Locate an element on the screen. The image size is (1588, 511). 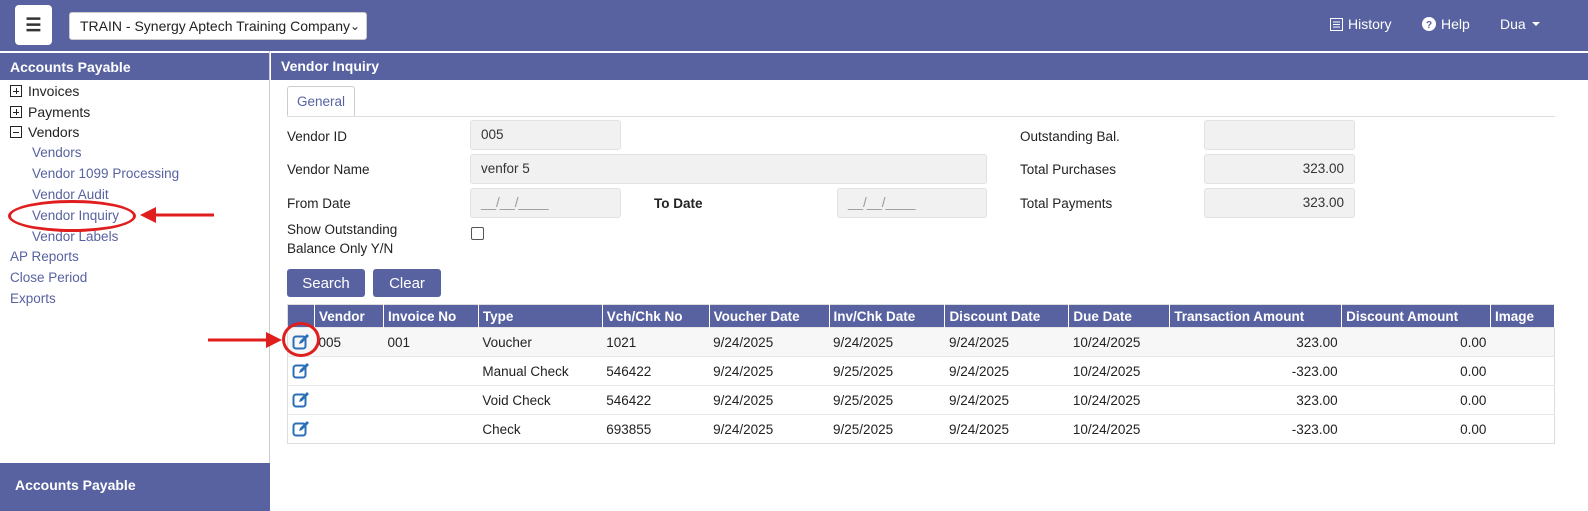
vendor-id-label: Vendor ID is located at coordinates (317, 136).